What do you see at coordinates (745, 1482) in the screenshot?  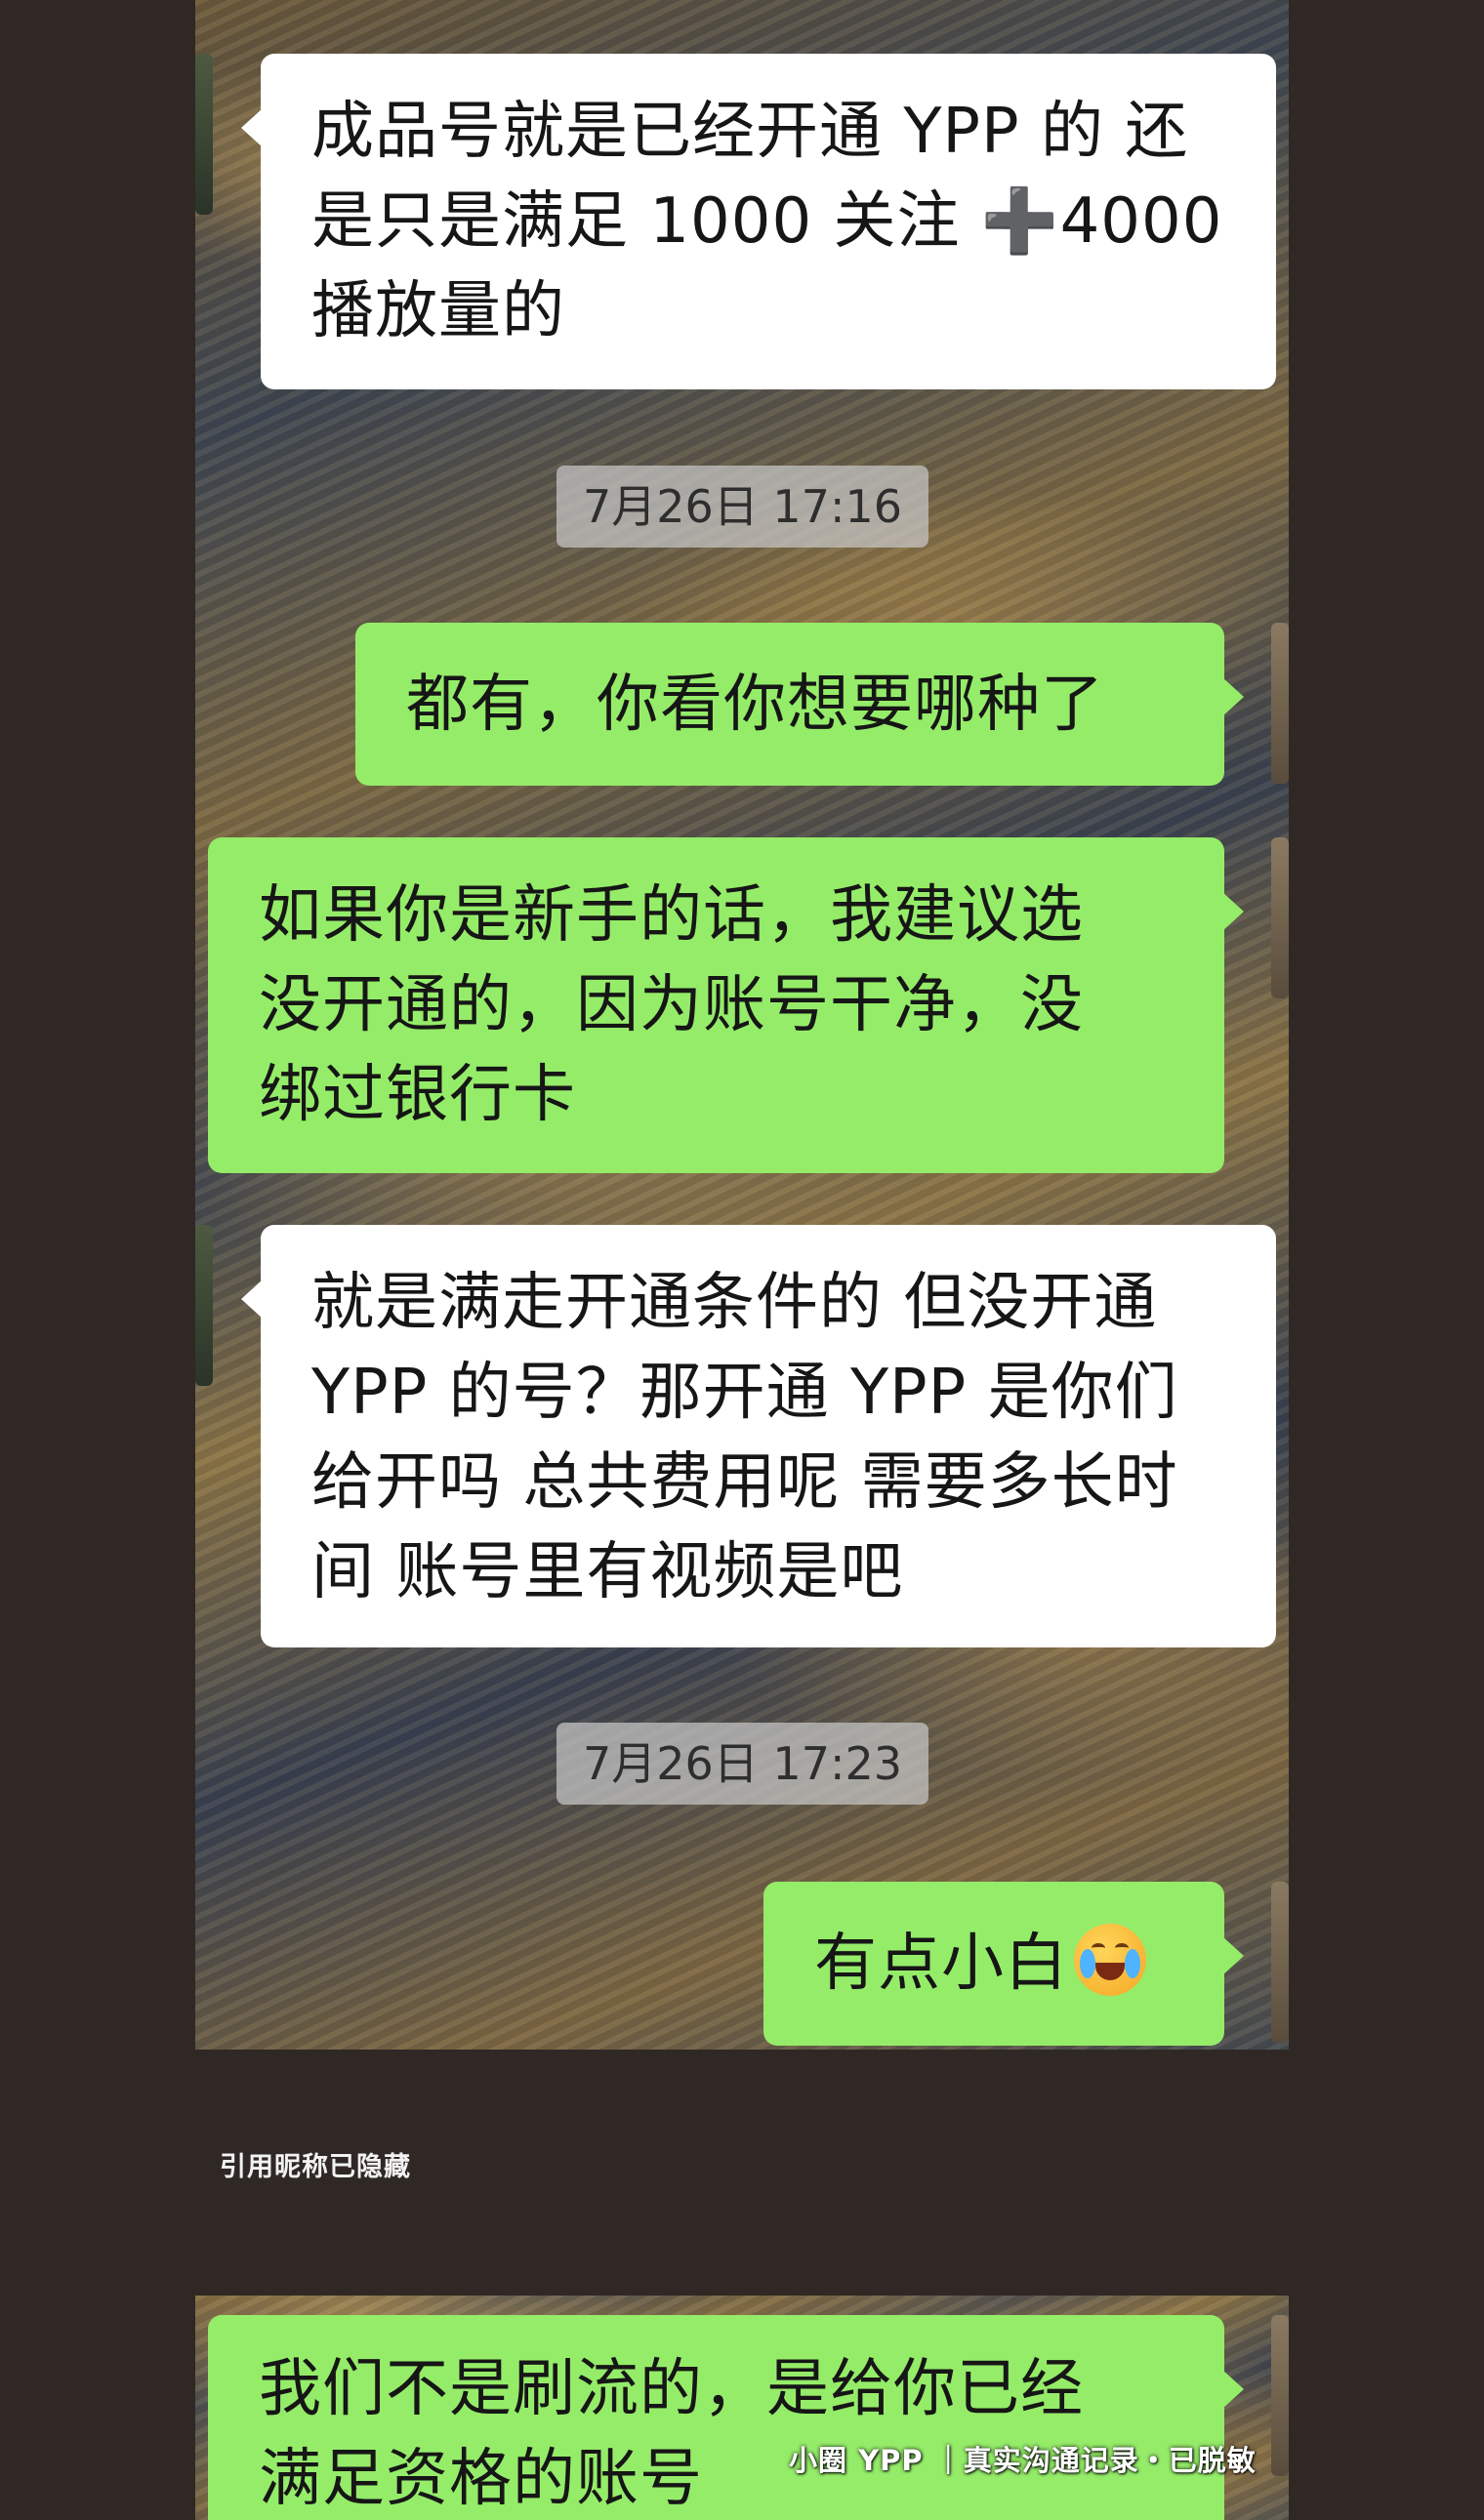 I see `message-line: 给开吗 总共费用呢 需要多长时` at bounding box center [745, 1482].